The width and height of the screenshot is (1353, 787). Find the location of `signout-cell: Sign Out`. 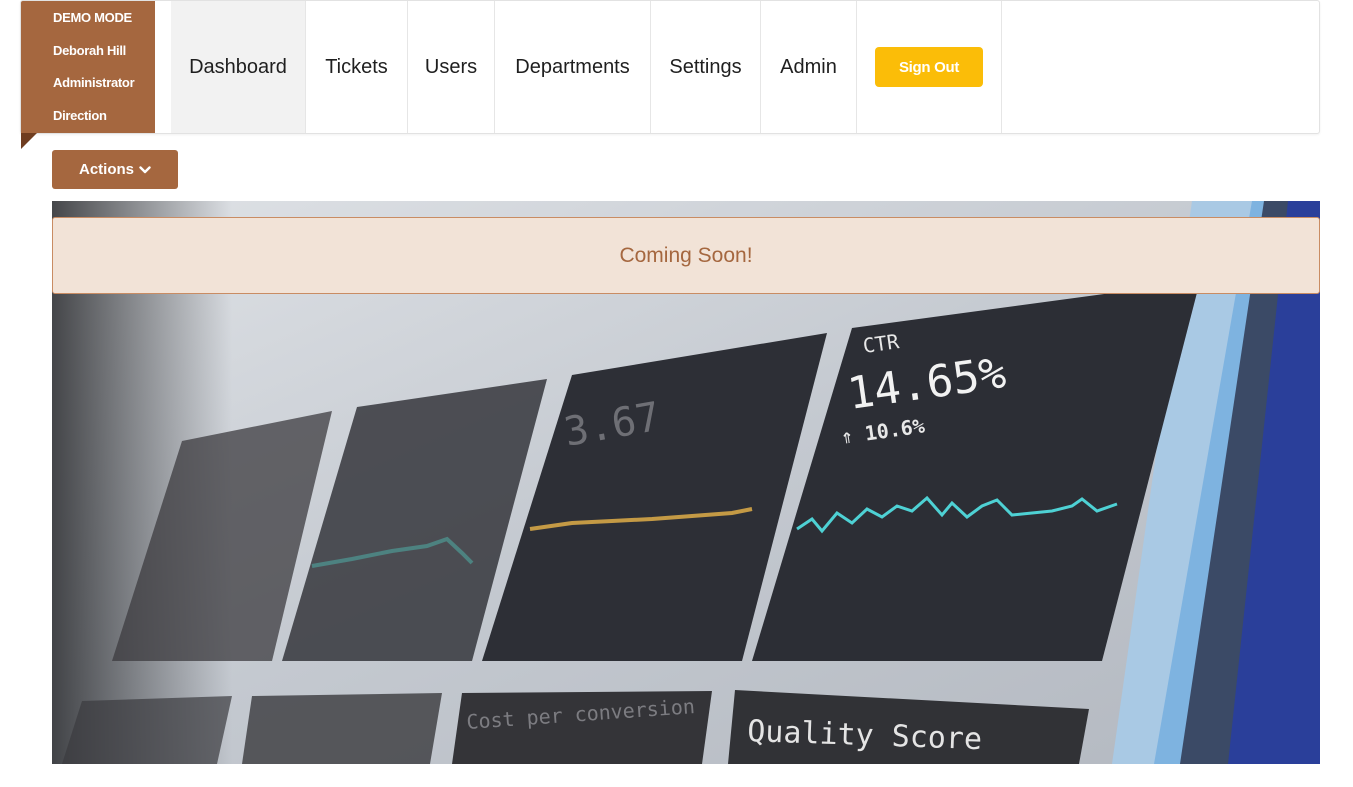

signout-cell: Sign Out is located at coordinates (929, 67).